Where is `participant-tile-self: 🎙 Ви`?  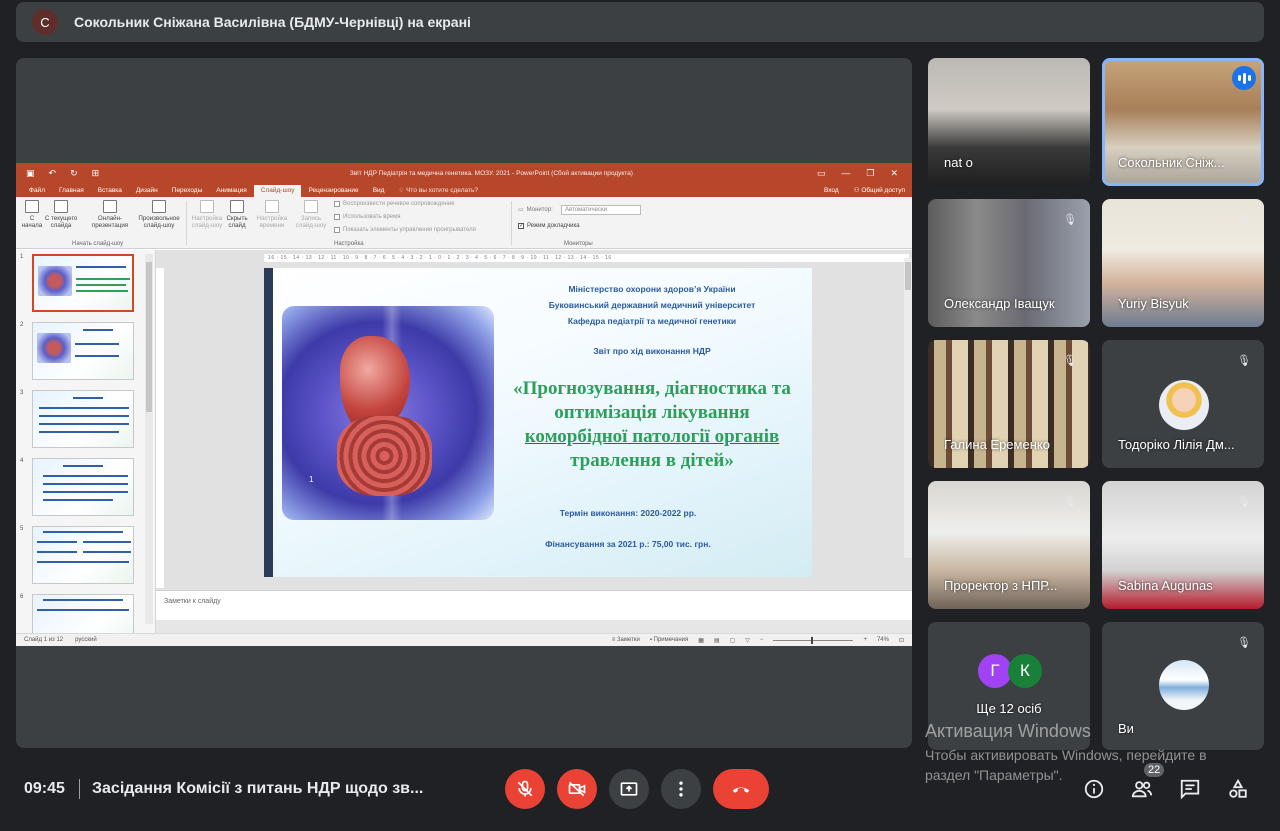
participant-tile-self: 🎙 Ви is located at coordinates (1183, 686).